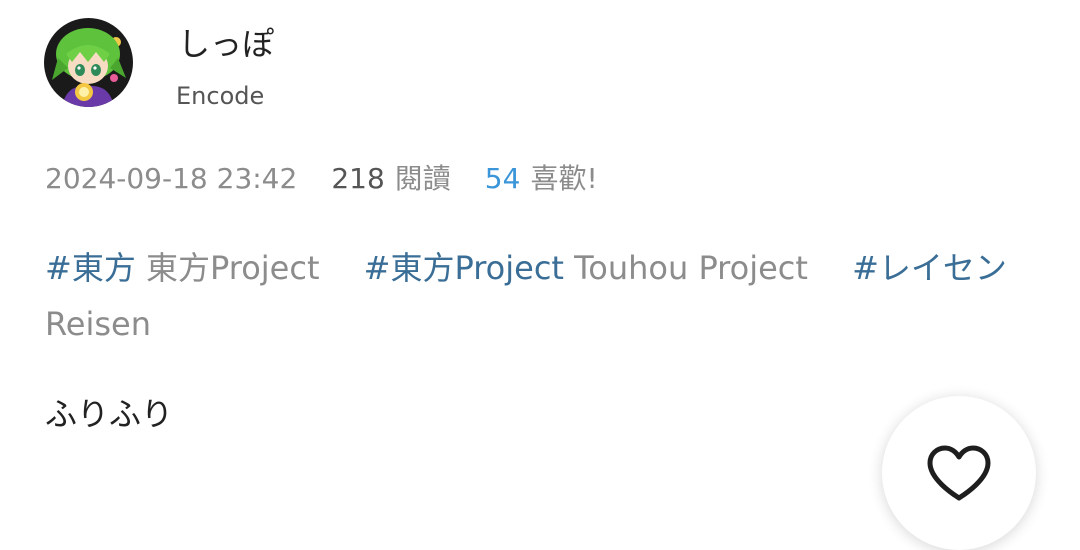 This screenshot has height=550, width=1080. I want to click on user-name: しっぽ, so click(226, 44).